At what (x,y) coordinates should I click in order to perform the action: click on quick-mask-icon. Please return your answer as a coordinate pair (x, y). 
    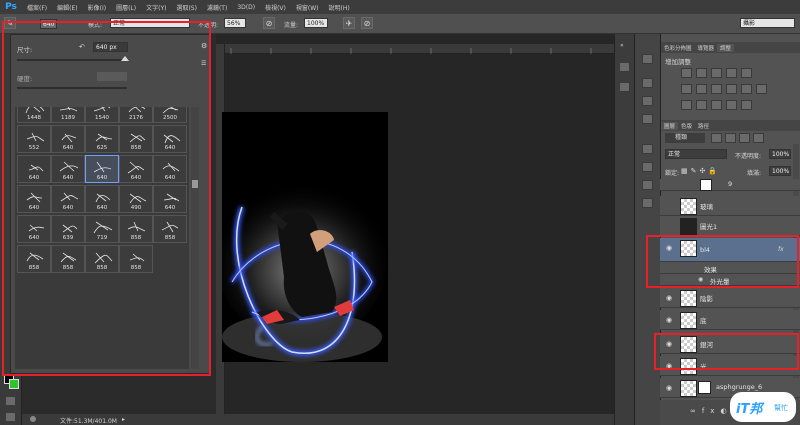
    Looking at the image, I should click on (10, 401).